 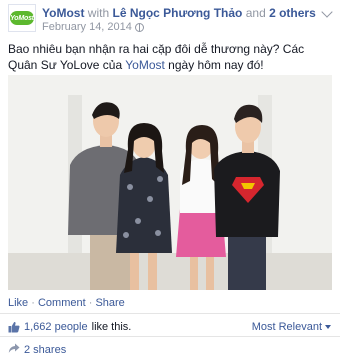 I want to click on post-text-part2: ngày hôm nay đó!, so click(x=214, y=65).